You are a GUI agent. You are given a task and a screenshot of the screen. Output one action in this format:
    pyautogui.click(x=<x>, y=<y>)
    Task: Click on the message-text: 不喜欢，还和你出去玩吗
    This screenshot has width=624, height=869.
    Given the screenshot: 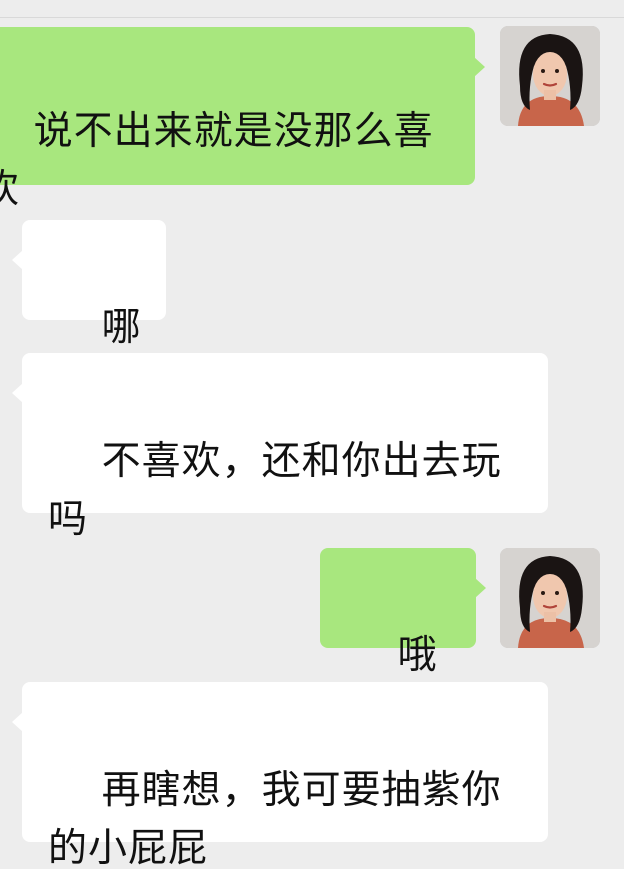 What is the action you would take?
    pyautogui.click(x=275, y=490)
    